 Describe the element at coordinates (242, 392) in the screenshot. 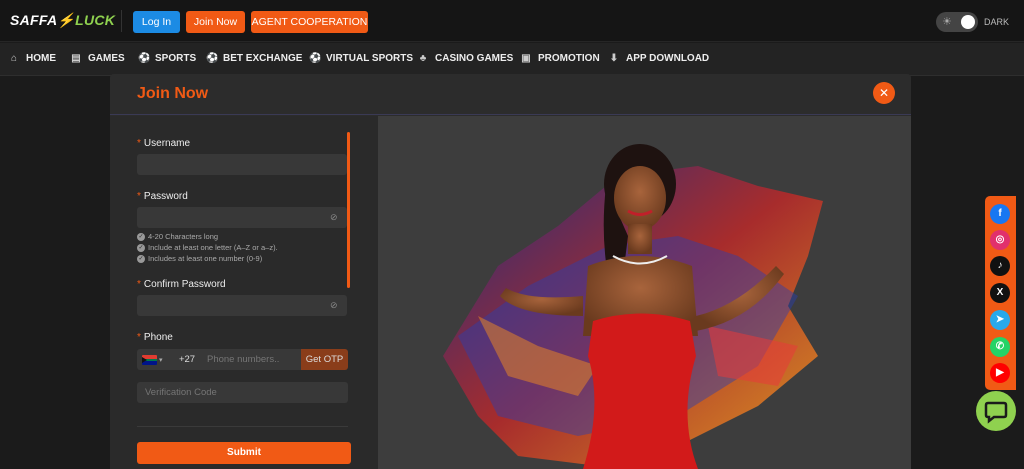

I see `verification-code-input` at that location.